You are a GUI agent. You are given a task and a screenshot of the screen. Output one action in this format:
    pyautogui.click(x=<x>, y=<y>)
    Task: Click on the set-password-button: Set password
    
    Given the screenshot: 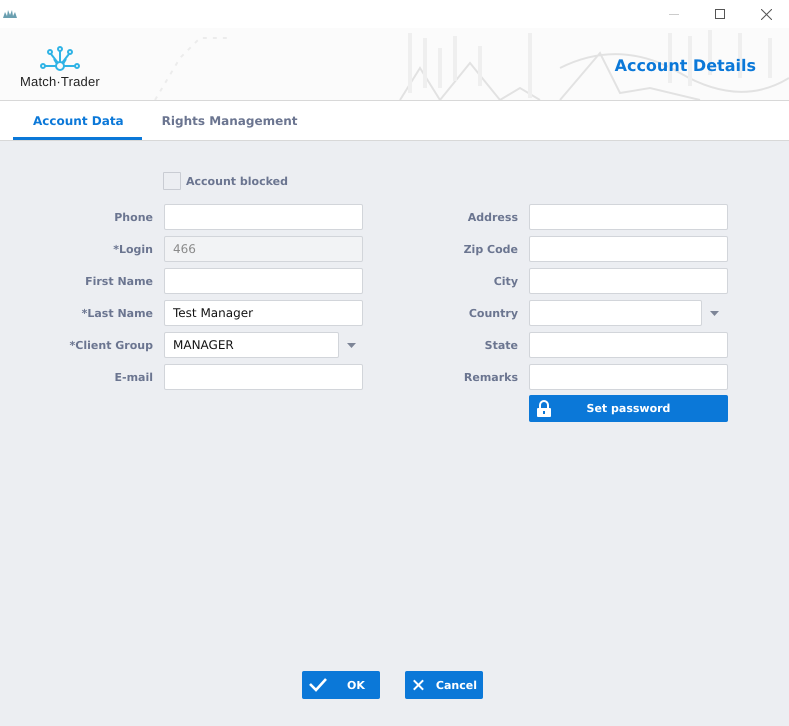 What is the action you would take?
    pyautogui.click(x=628, y=408)
    